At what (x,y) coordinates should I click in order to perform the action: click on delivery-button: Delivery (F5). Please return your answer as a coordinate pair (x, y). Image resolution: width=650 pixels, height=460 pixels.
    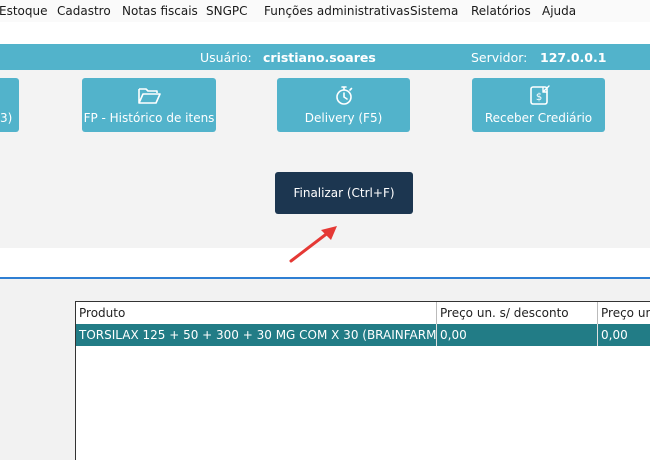
    Looking at the image, I should click on (343, 105).